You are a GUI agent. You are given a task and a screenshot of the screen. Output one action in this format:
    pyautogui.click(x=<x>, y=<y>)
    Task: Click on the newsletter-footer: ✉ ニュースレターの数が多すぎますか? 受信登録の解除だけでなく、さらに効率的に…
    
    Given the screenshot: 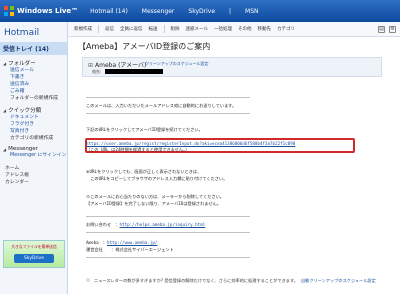 What is the action you would take?
    pyautogui.click(x=241, y=281)
    